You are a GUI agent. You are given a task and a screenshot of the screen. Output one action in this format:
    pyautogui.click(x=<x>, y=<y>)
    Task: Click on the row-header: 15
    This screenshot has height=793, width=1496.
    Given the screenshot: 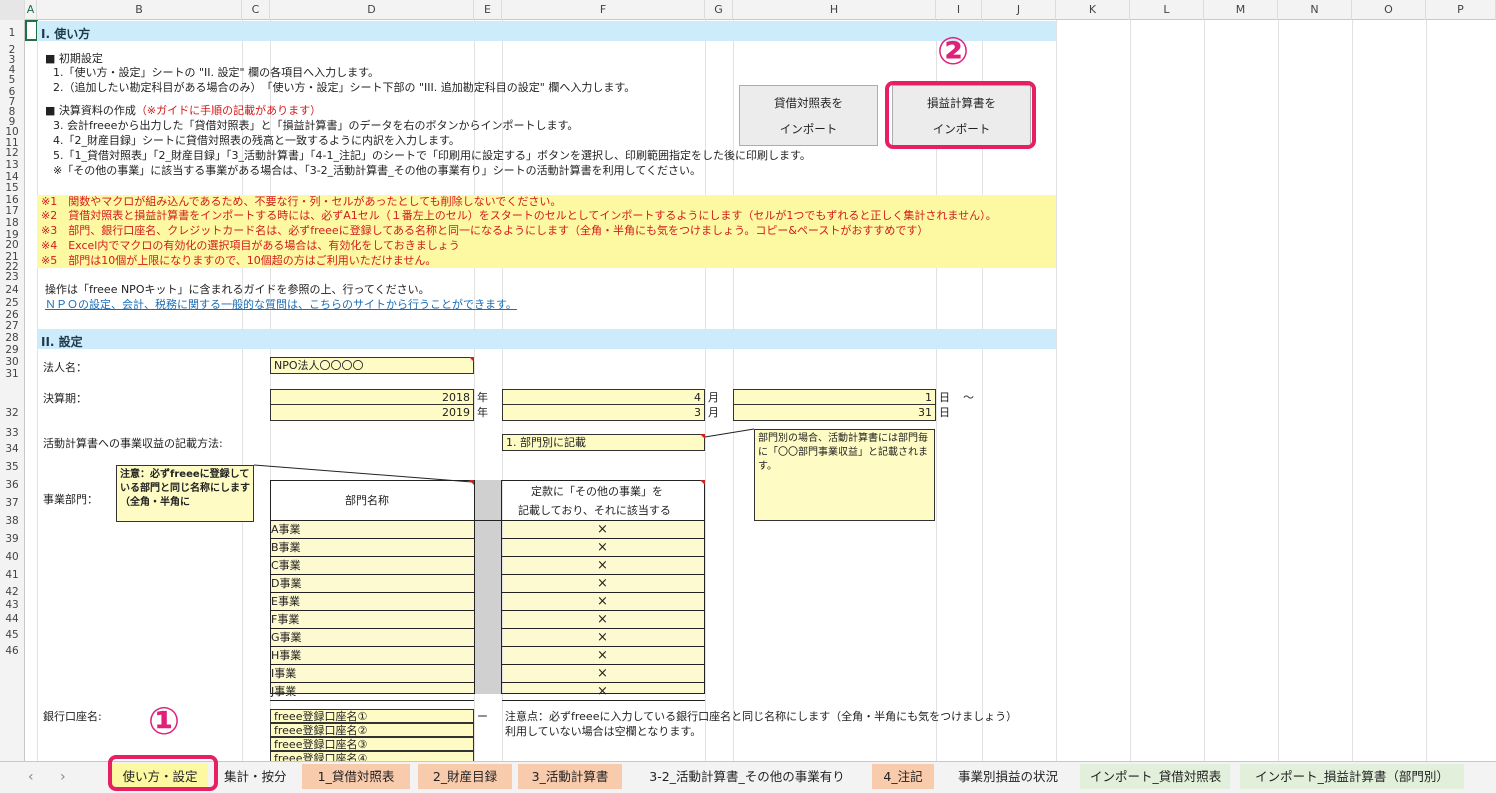 What is the action you would take?
    pyautogui.click(x=12, y=188)
    